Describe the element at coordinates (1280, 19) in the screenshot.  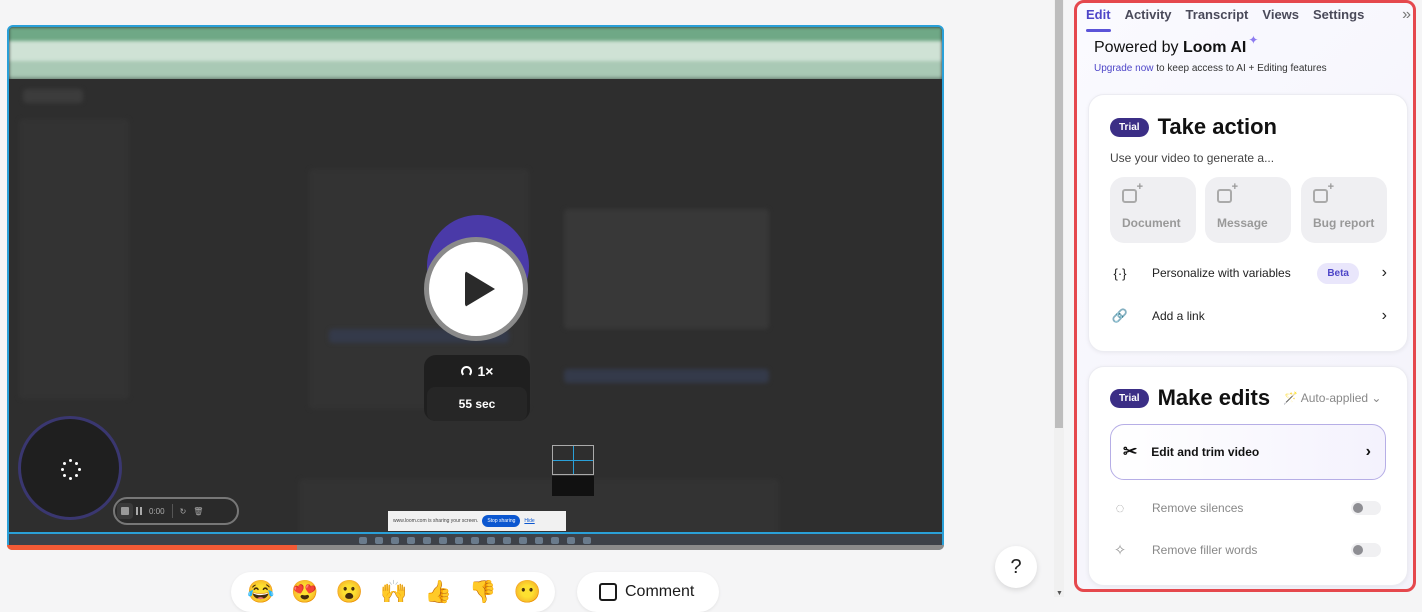
I see `tab-views: Views` at that location.